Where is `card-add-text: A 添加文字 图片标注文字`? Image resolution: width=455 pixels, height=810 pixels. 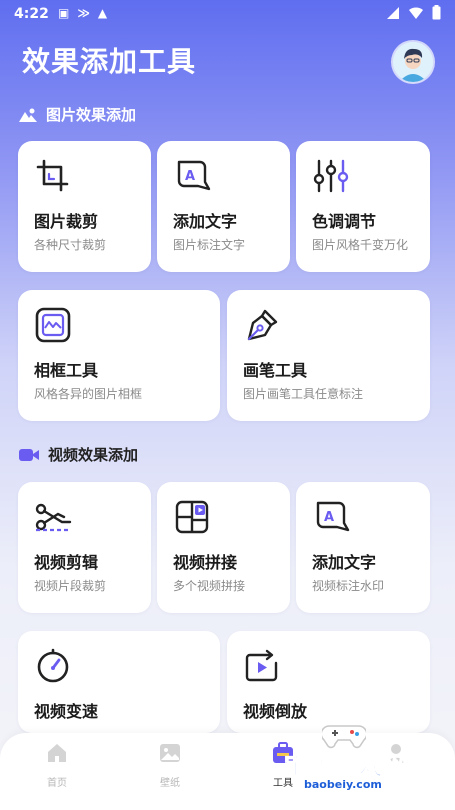
card-add-text: A 添加文字 图片标注文字 is located at coordinates (223, 206).